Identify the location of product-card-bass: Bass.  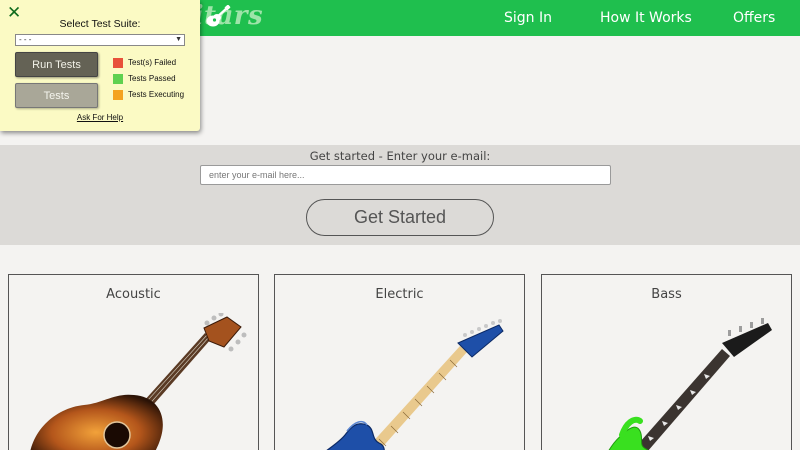
(666, 362).